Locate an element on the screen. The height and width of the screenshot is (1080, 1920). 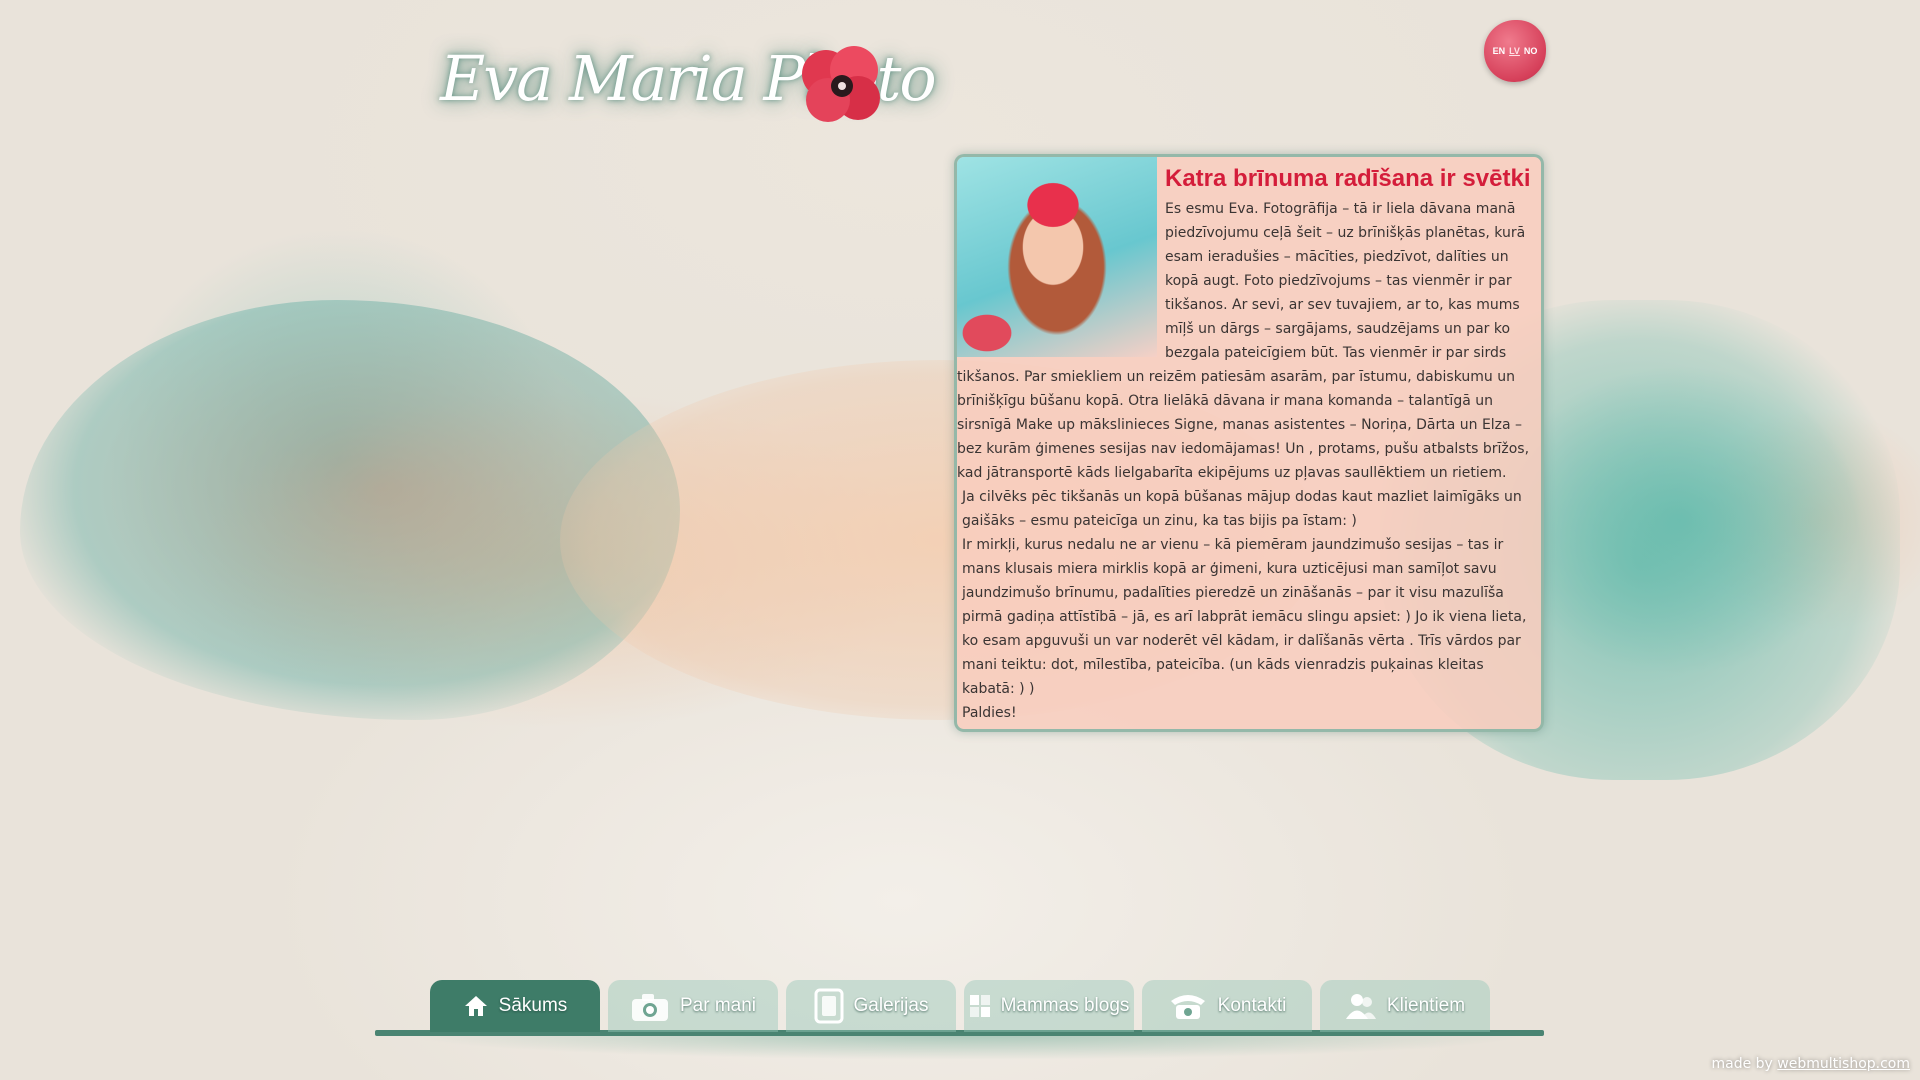
nav-item-par-mani: Par mani is located at coordinates (693, 1006).